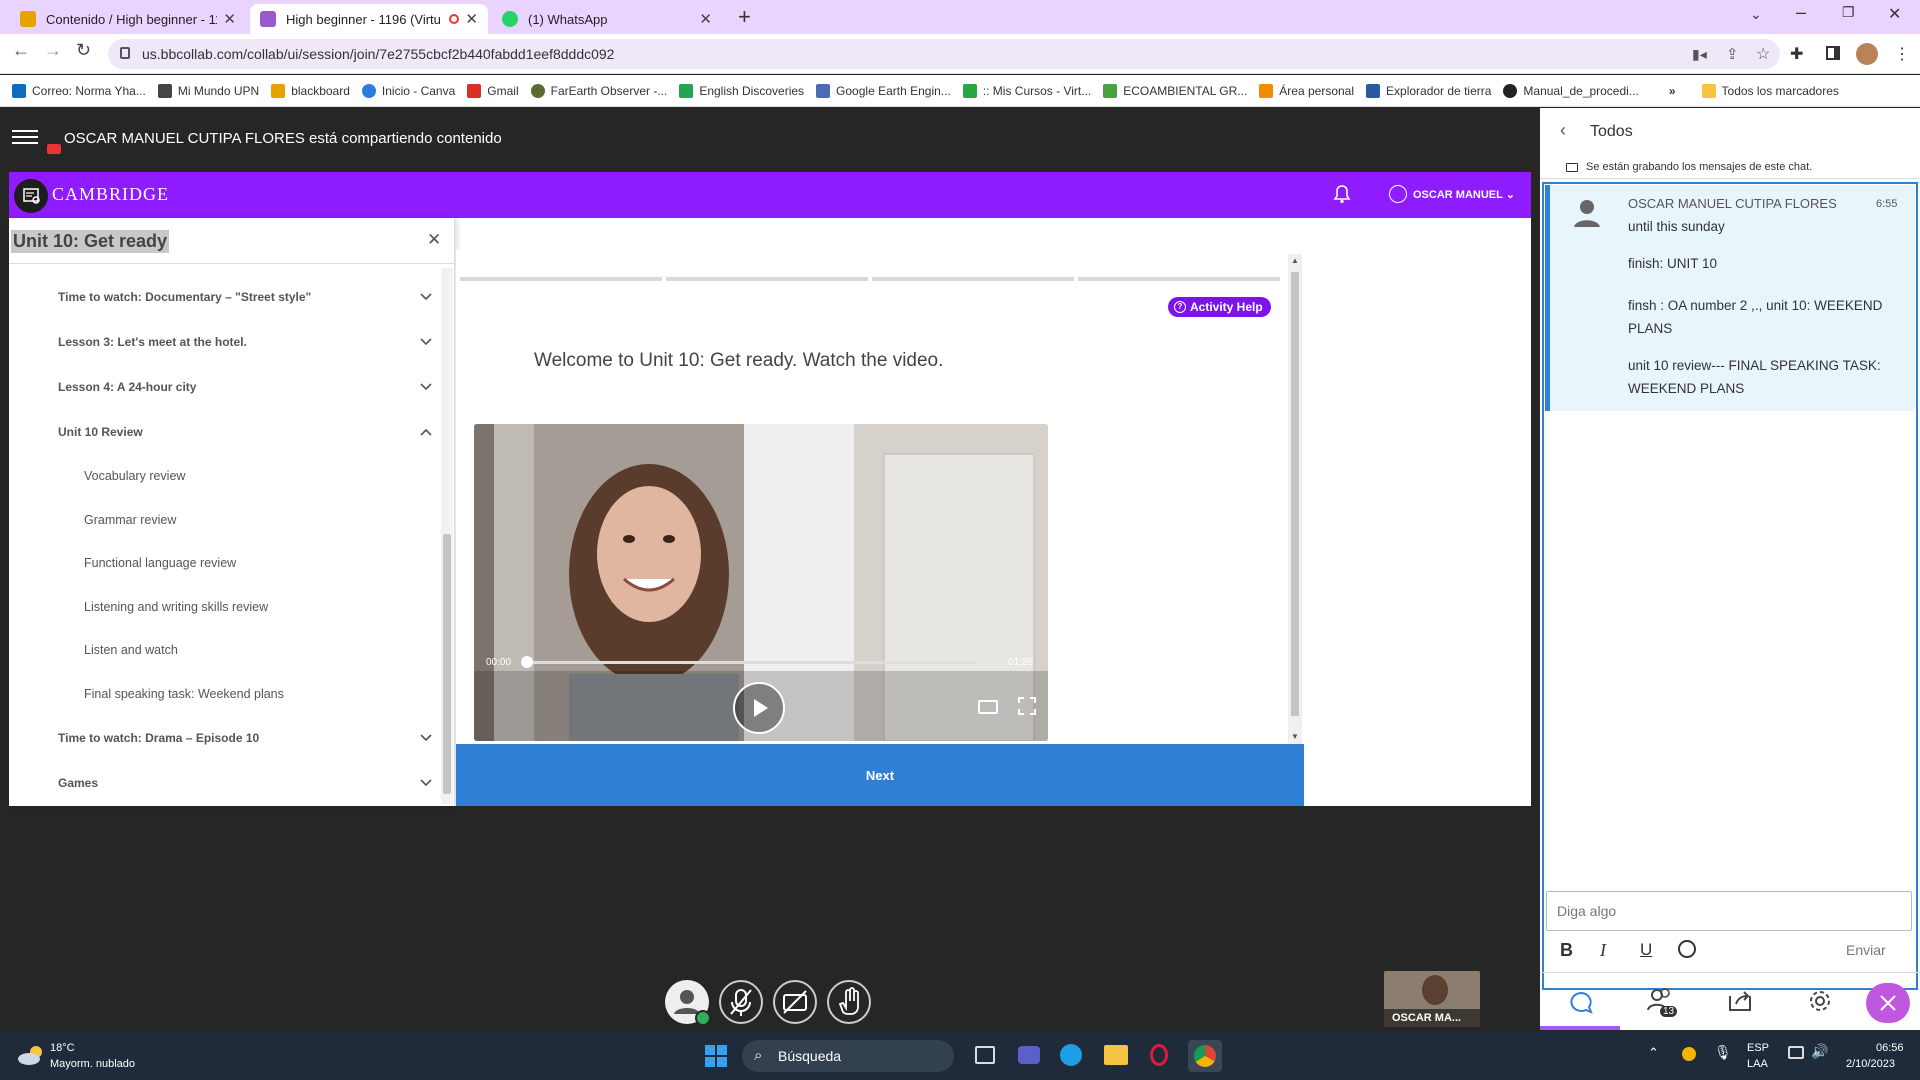 The width and height of the screenshot is (1920, 1080). I want to click on extensions-icon: ✚, so click(1796, 54).